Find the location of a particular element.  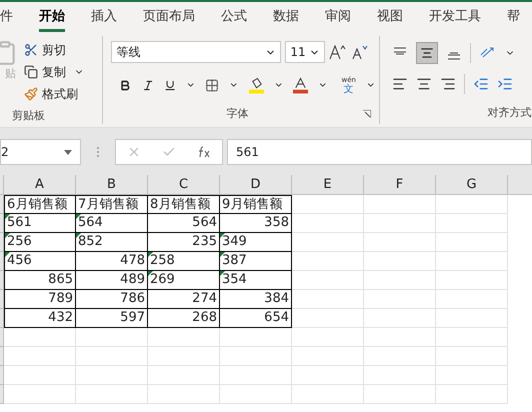

formula-field: 561 is located at coordinates (379, 152).